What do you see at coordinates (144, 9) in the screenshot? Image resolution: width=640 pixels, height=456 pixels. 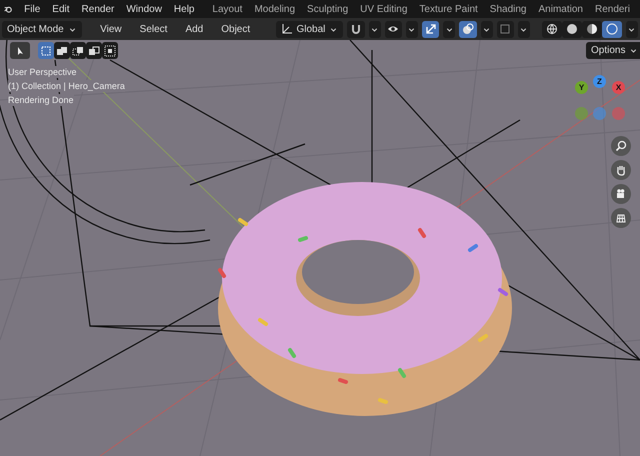 I see `menu-item: Window` at bounding box center [144, 9].